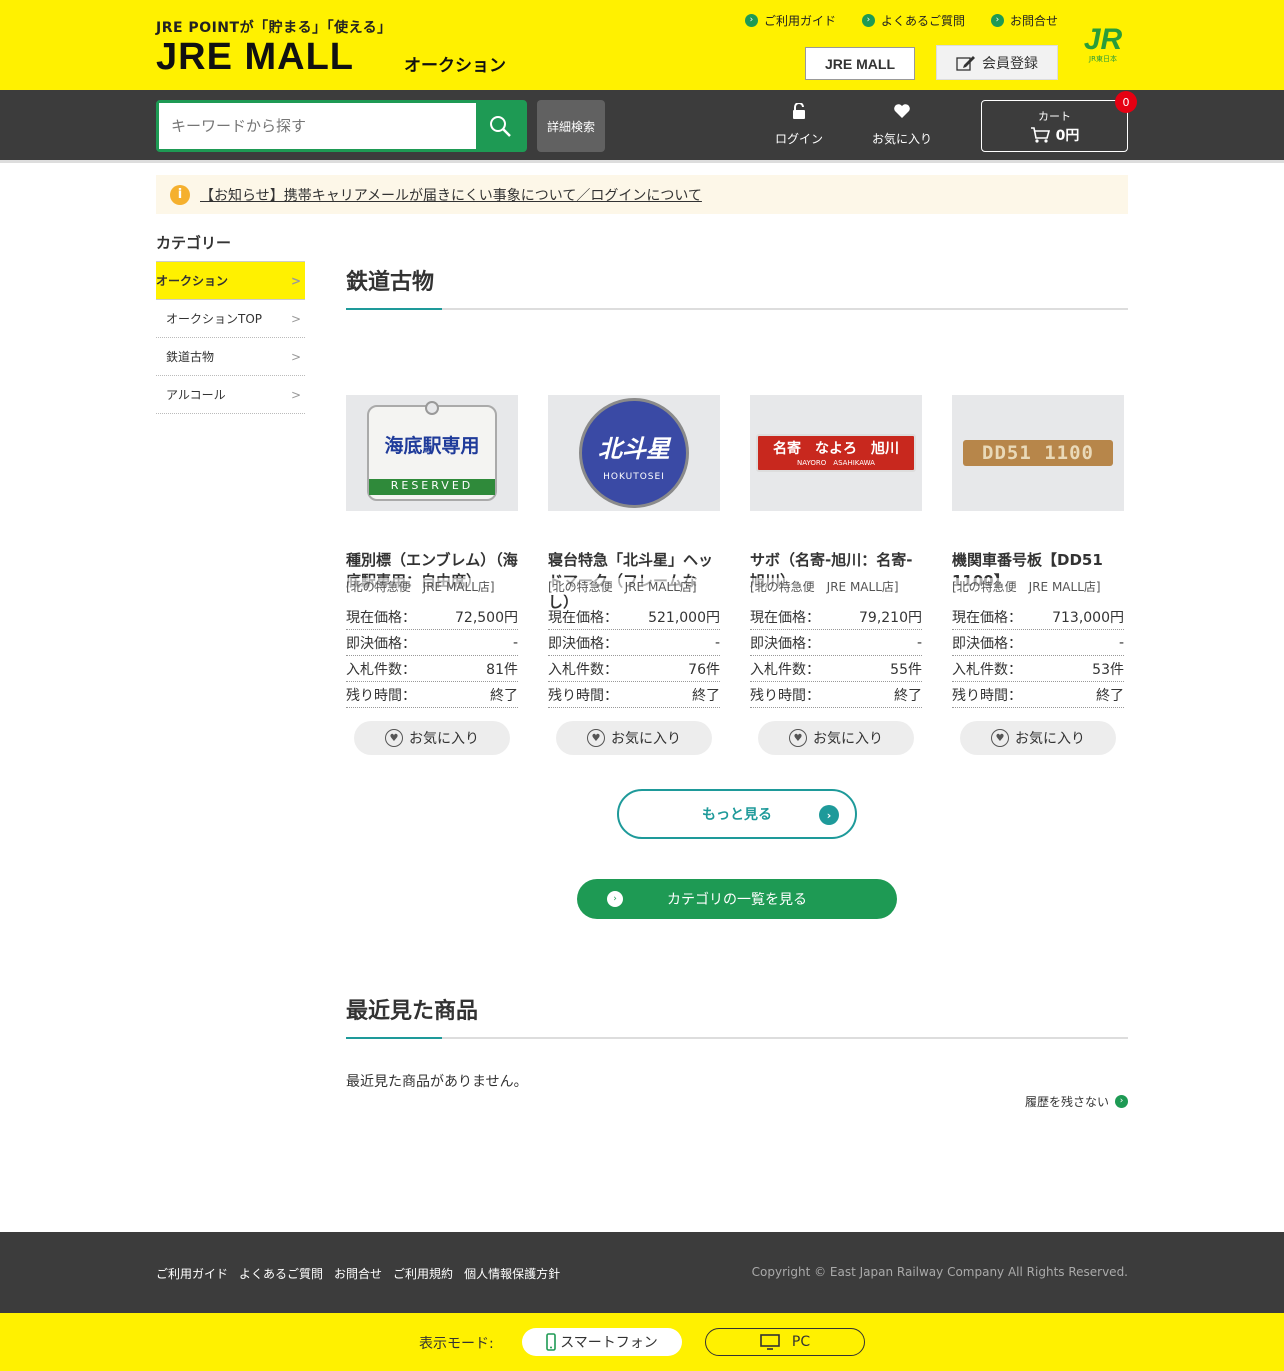 The image size is (1284, 1371). I want to click on nav-bar: 詳細検索 ログイン お気に入り カート 0円 0, so click(642, 126).